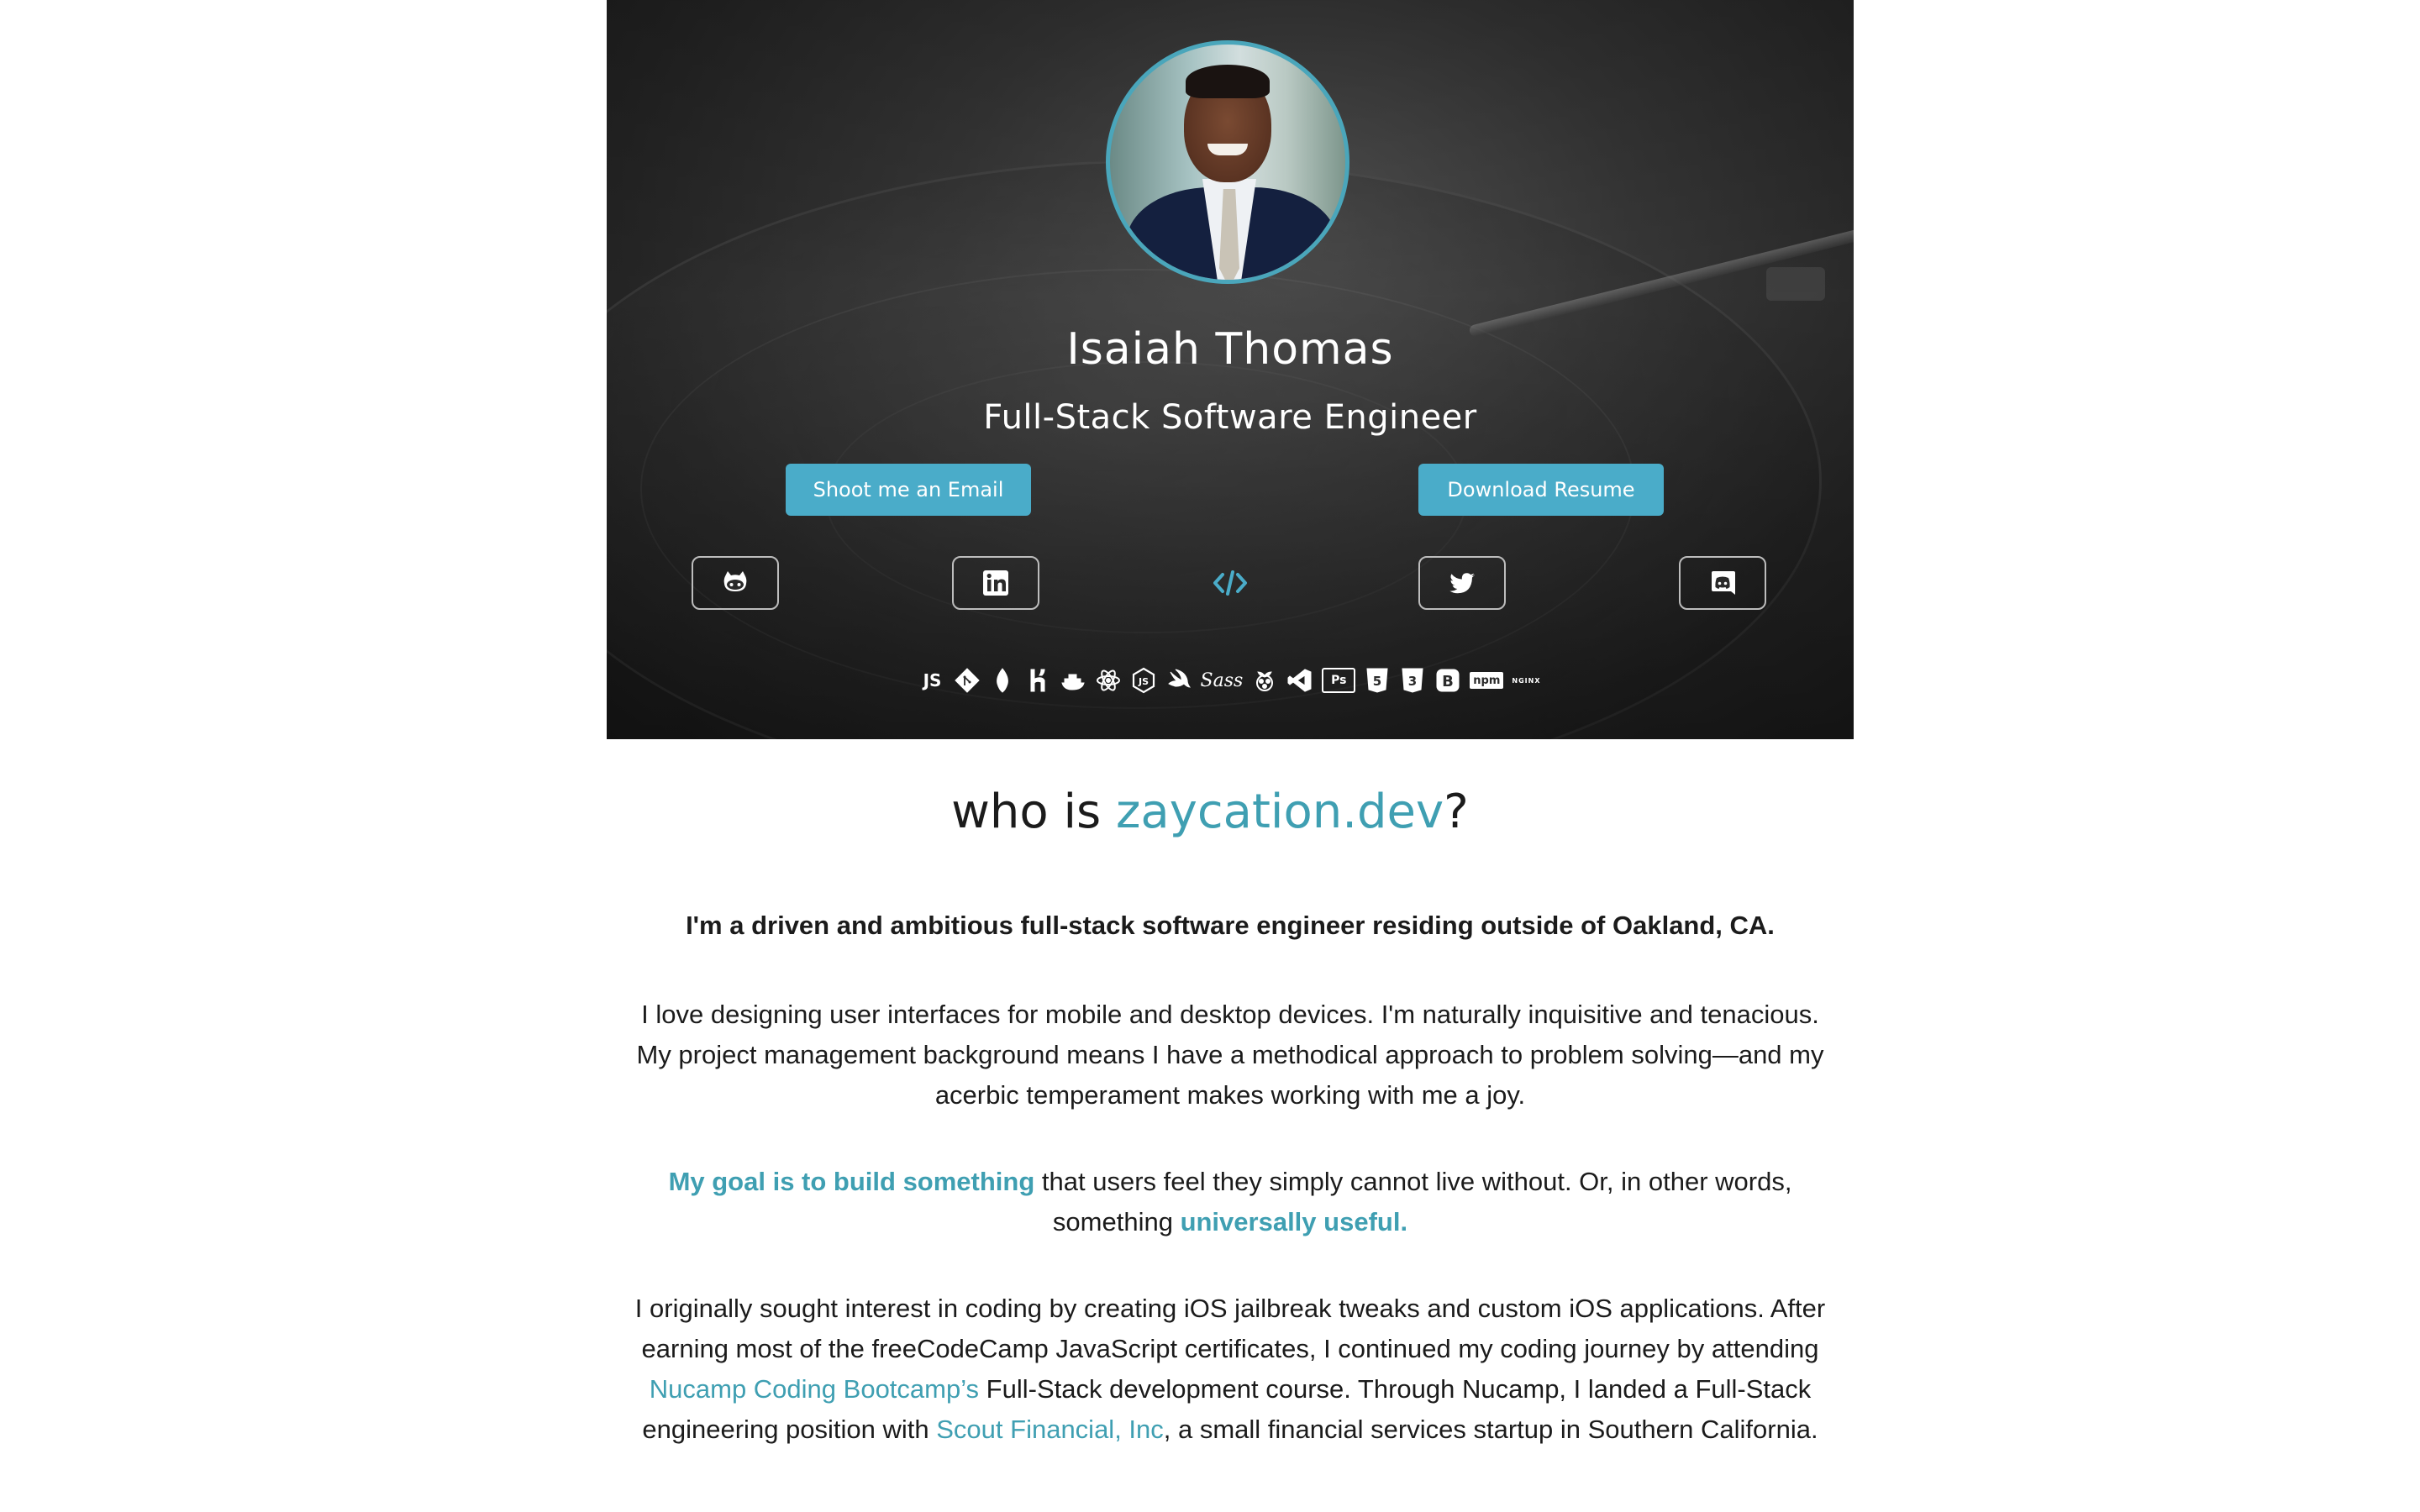 The width and height of the screenshot is (2420, 1512). What do you see at coordinates (1230, 349) in the screenshot?
I see `hero-name: Isaiah Thomas` at bounding box center [1230, 349].